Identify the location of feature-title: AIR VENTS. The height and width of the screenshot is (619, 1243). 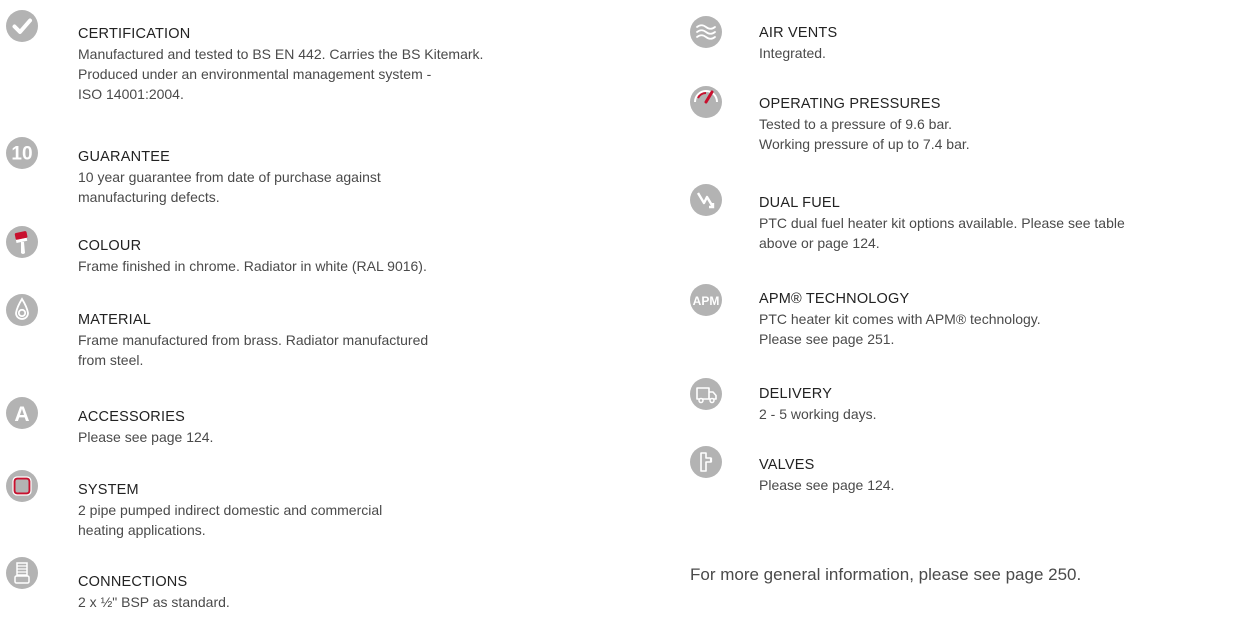
(798, 33).